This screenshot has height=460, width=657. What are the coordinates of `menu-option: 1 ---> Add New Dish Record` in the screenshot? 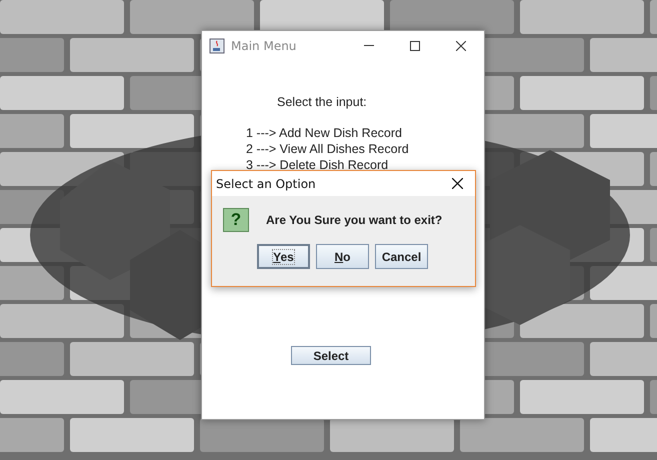 It's located at (365, 133).